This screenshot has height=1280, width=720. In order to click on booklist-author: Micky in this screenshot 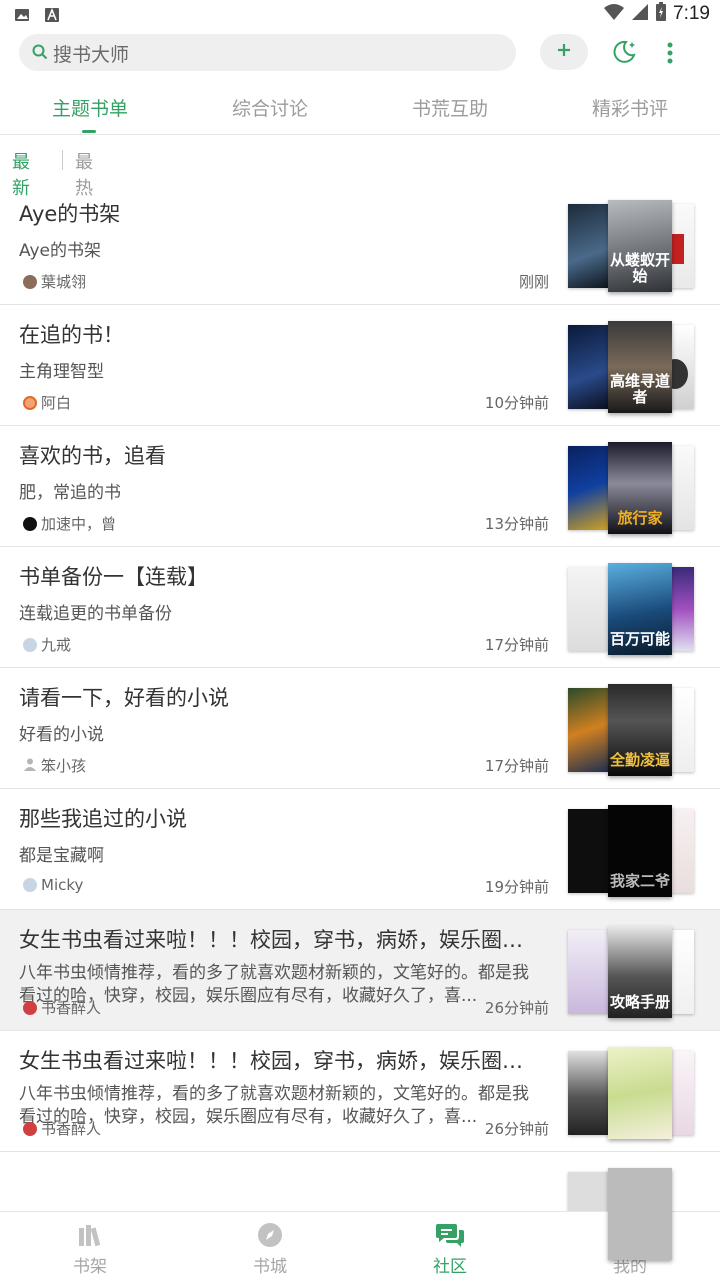, I will do `click(53, 885)`.